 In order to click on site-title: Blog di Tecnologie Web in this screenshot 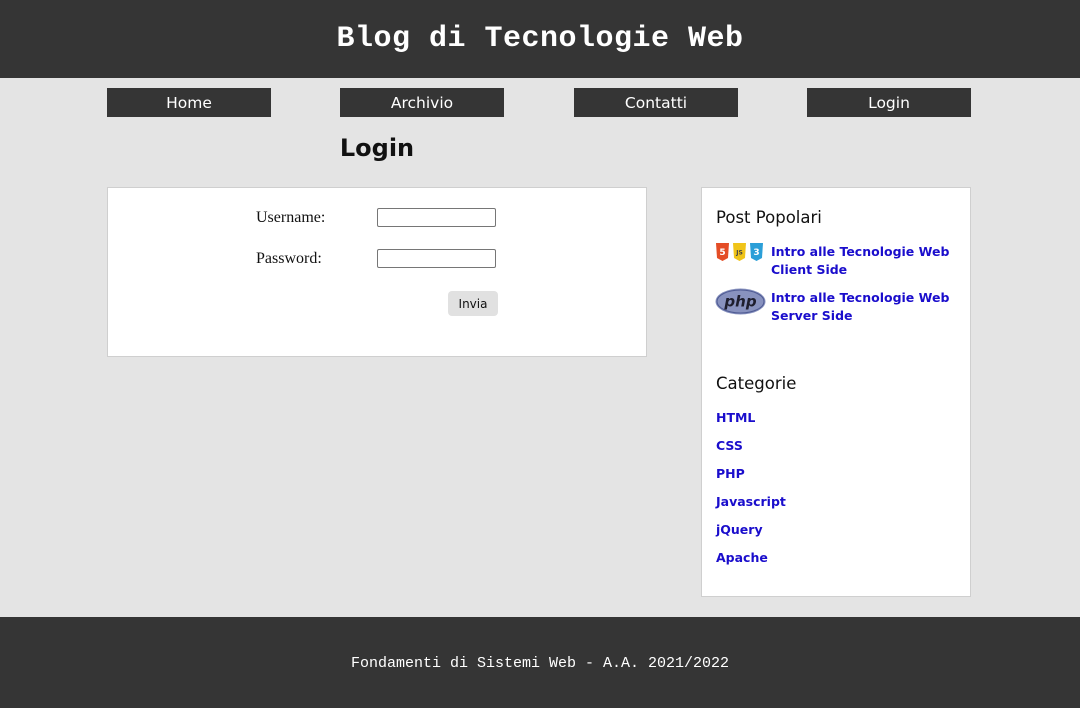, I will do `click(540, 39)`.